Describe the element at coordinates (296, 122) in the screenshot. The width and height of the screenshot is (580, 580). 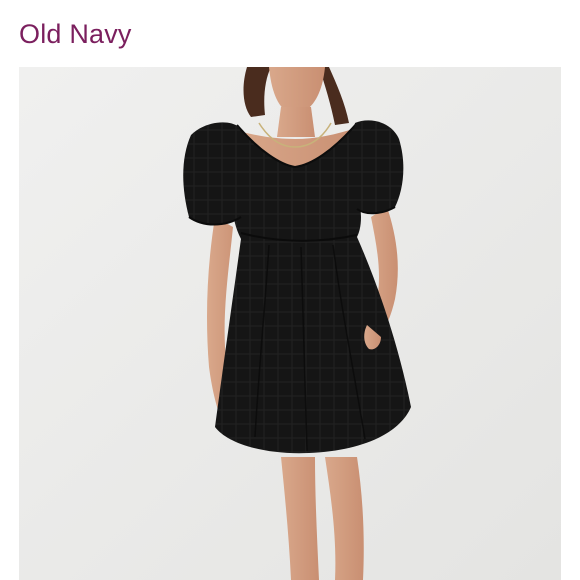
I see `neck` at that location.